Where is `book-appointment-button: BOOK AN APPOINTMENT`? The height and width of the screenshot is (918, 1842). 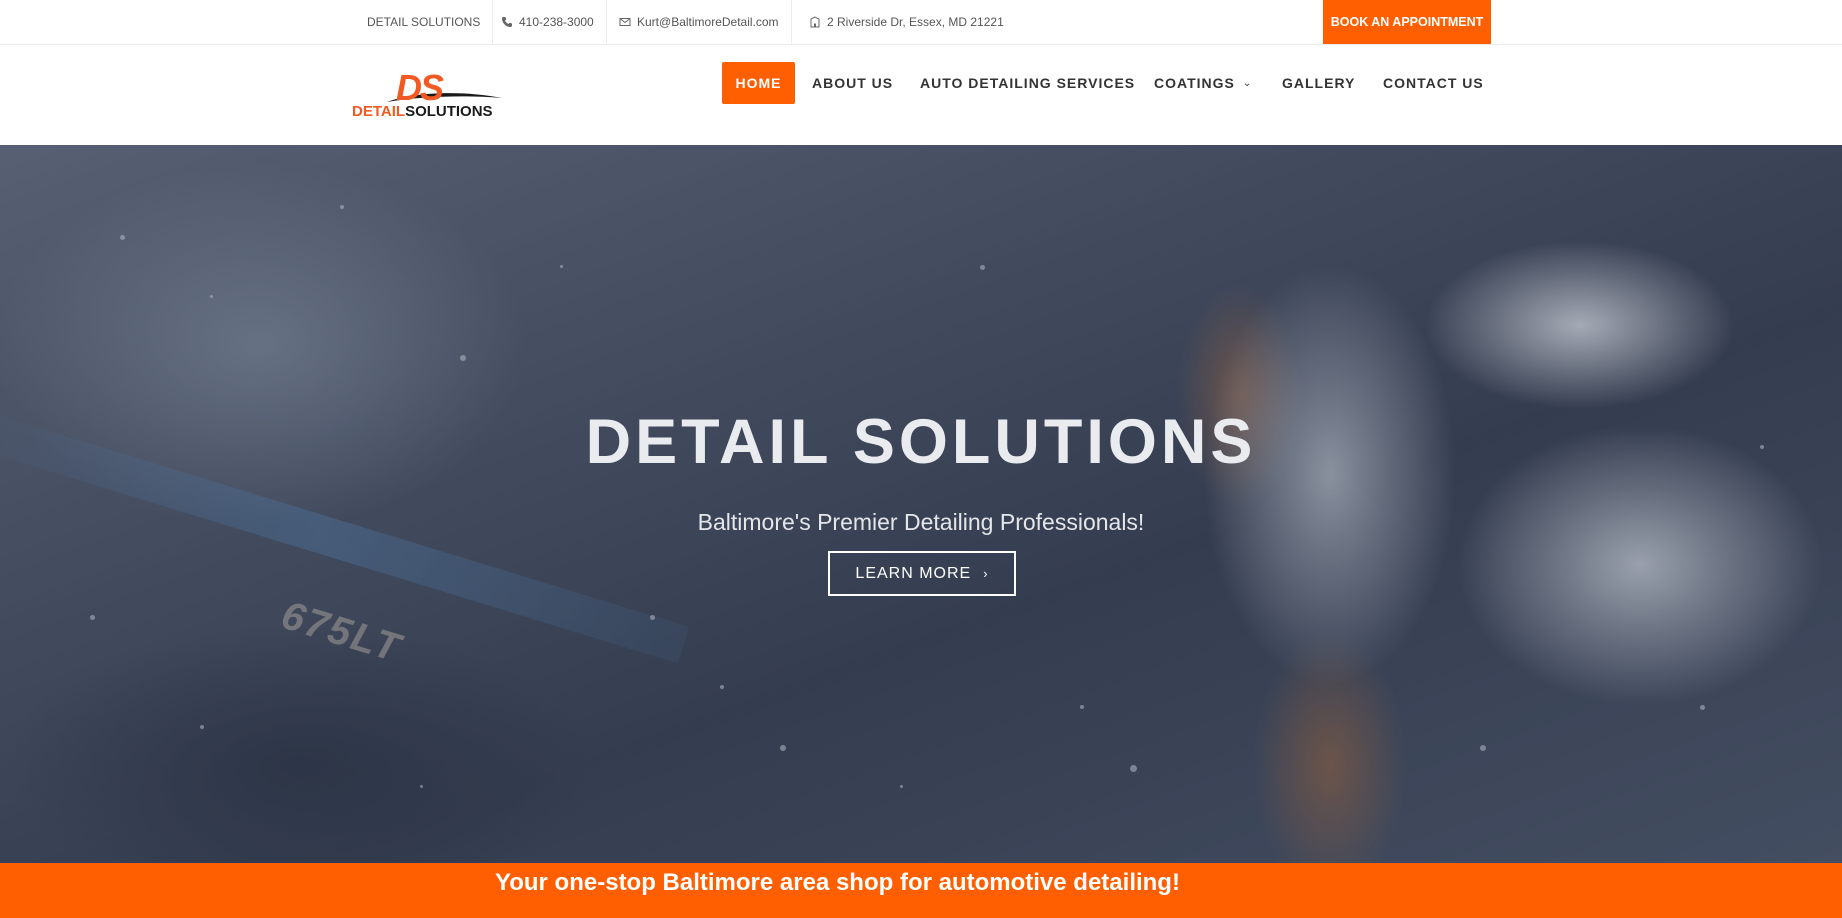 book-appointment-button: BOOK AN APPOINTMENT is located at coordinates (1407, 22).